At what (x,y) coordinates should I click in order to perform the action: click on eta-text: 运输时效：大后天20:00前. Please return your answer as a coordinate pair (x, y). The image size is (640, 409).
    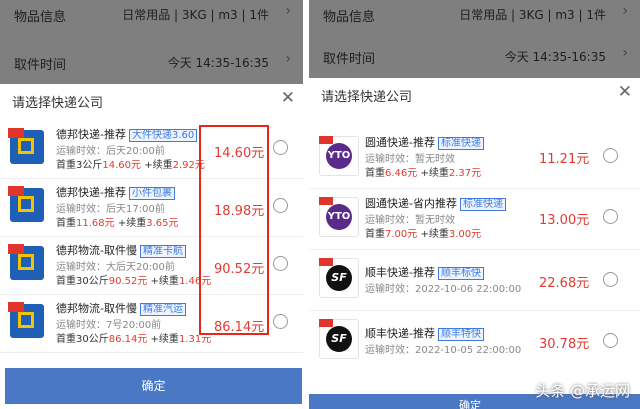
    Looking at the image, I should click on (115, 267).